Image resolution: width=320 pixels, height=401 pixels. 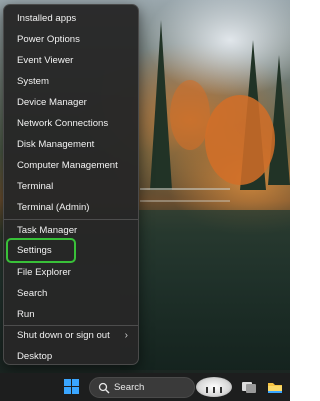 I want to click on file-explorer-icon, so click(x=275, y=387).